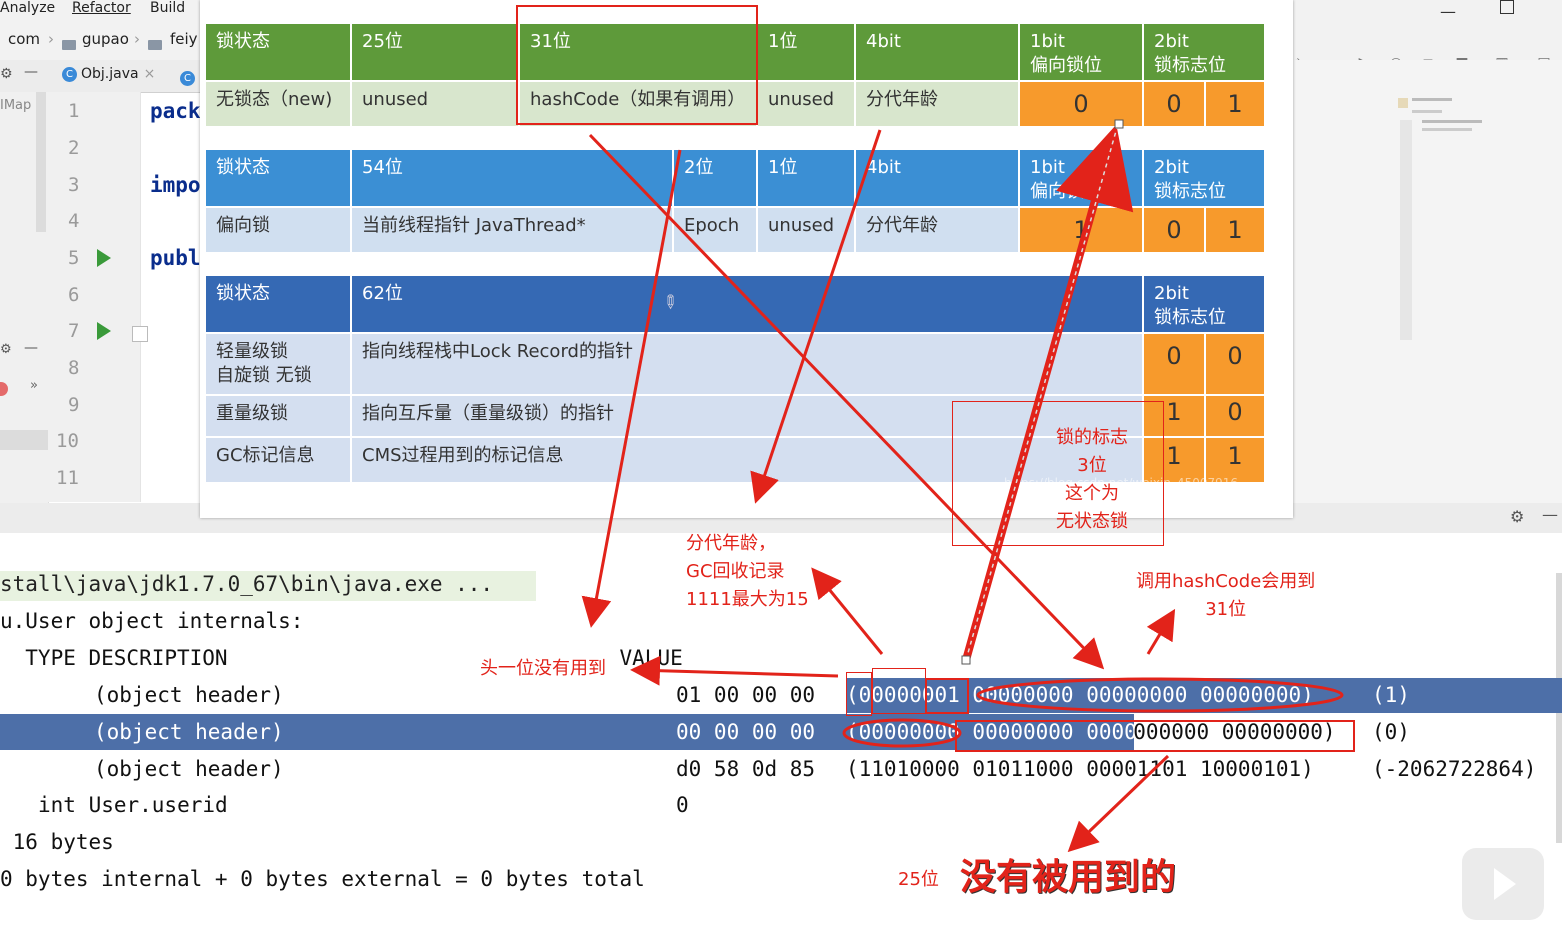  What do you see at coordinates (74, 111) in the screenshot?
I see `line-number: 1` at bounding box center [74, 111].